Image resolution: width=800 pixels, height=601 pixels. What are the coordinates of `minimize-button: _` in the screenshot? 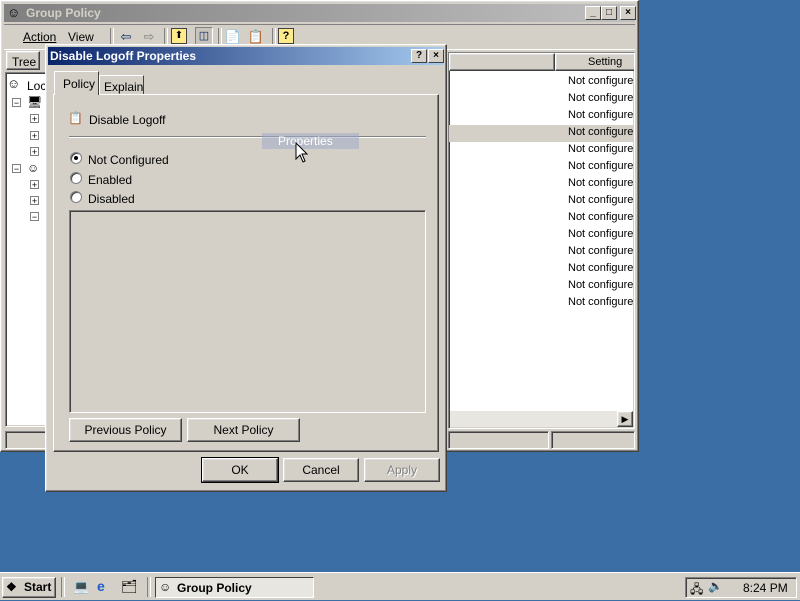 It's located at (593, 13).